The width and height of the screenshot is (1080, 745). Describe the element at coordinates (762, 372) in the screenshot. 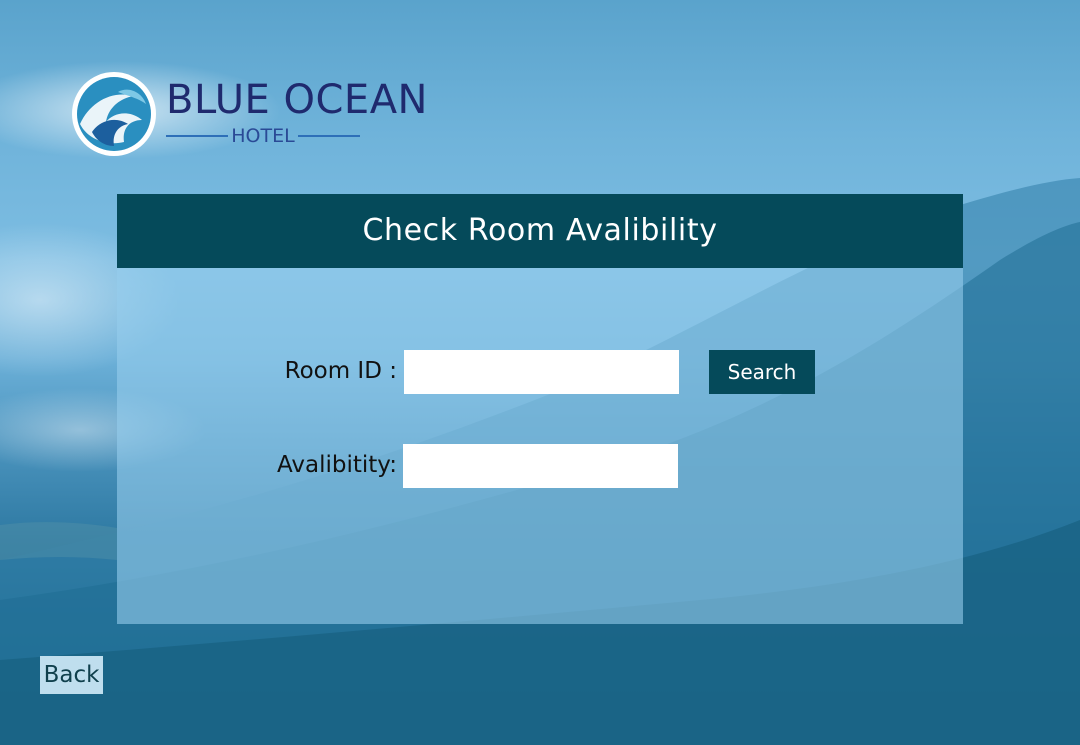

I see `search-button: Search` at that location.